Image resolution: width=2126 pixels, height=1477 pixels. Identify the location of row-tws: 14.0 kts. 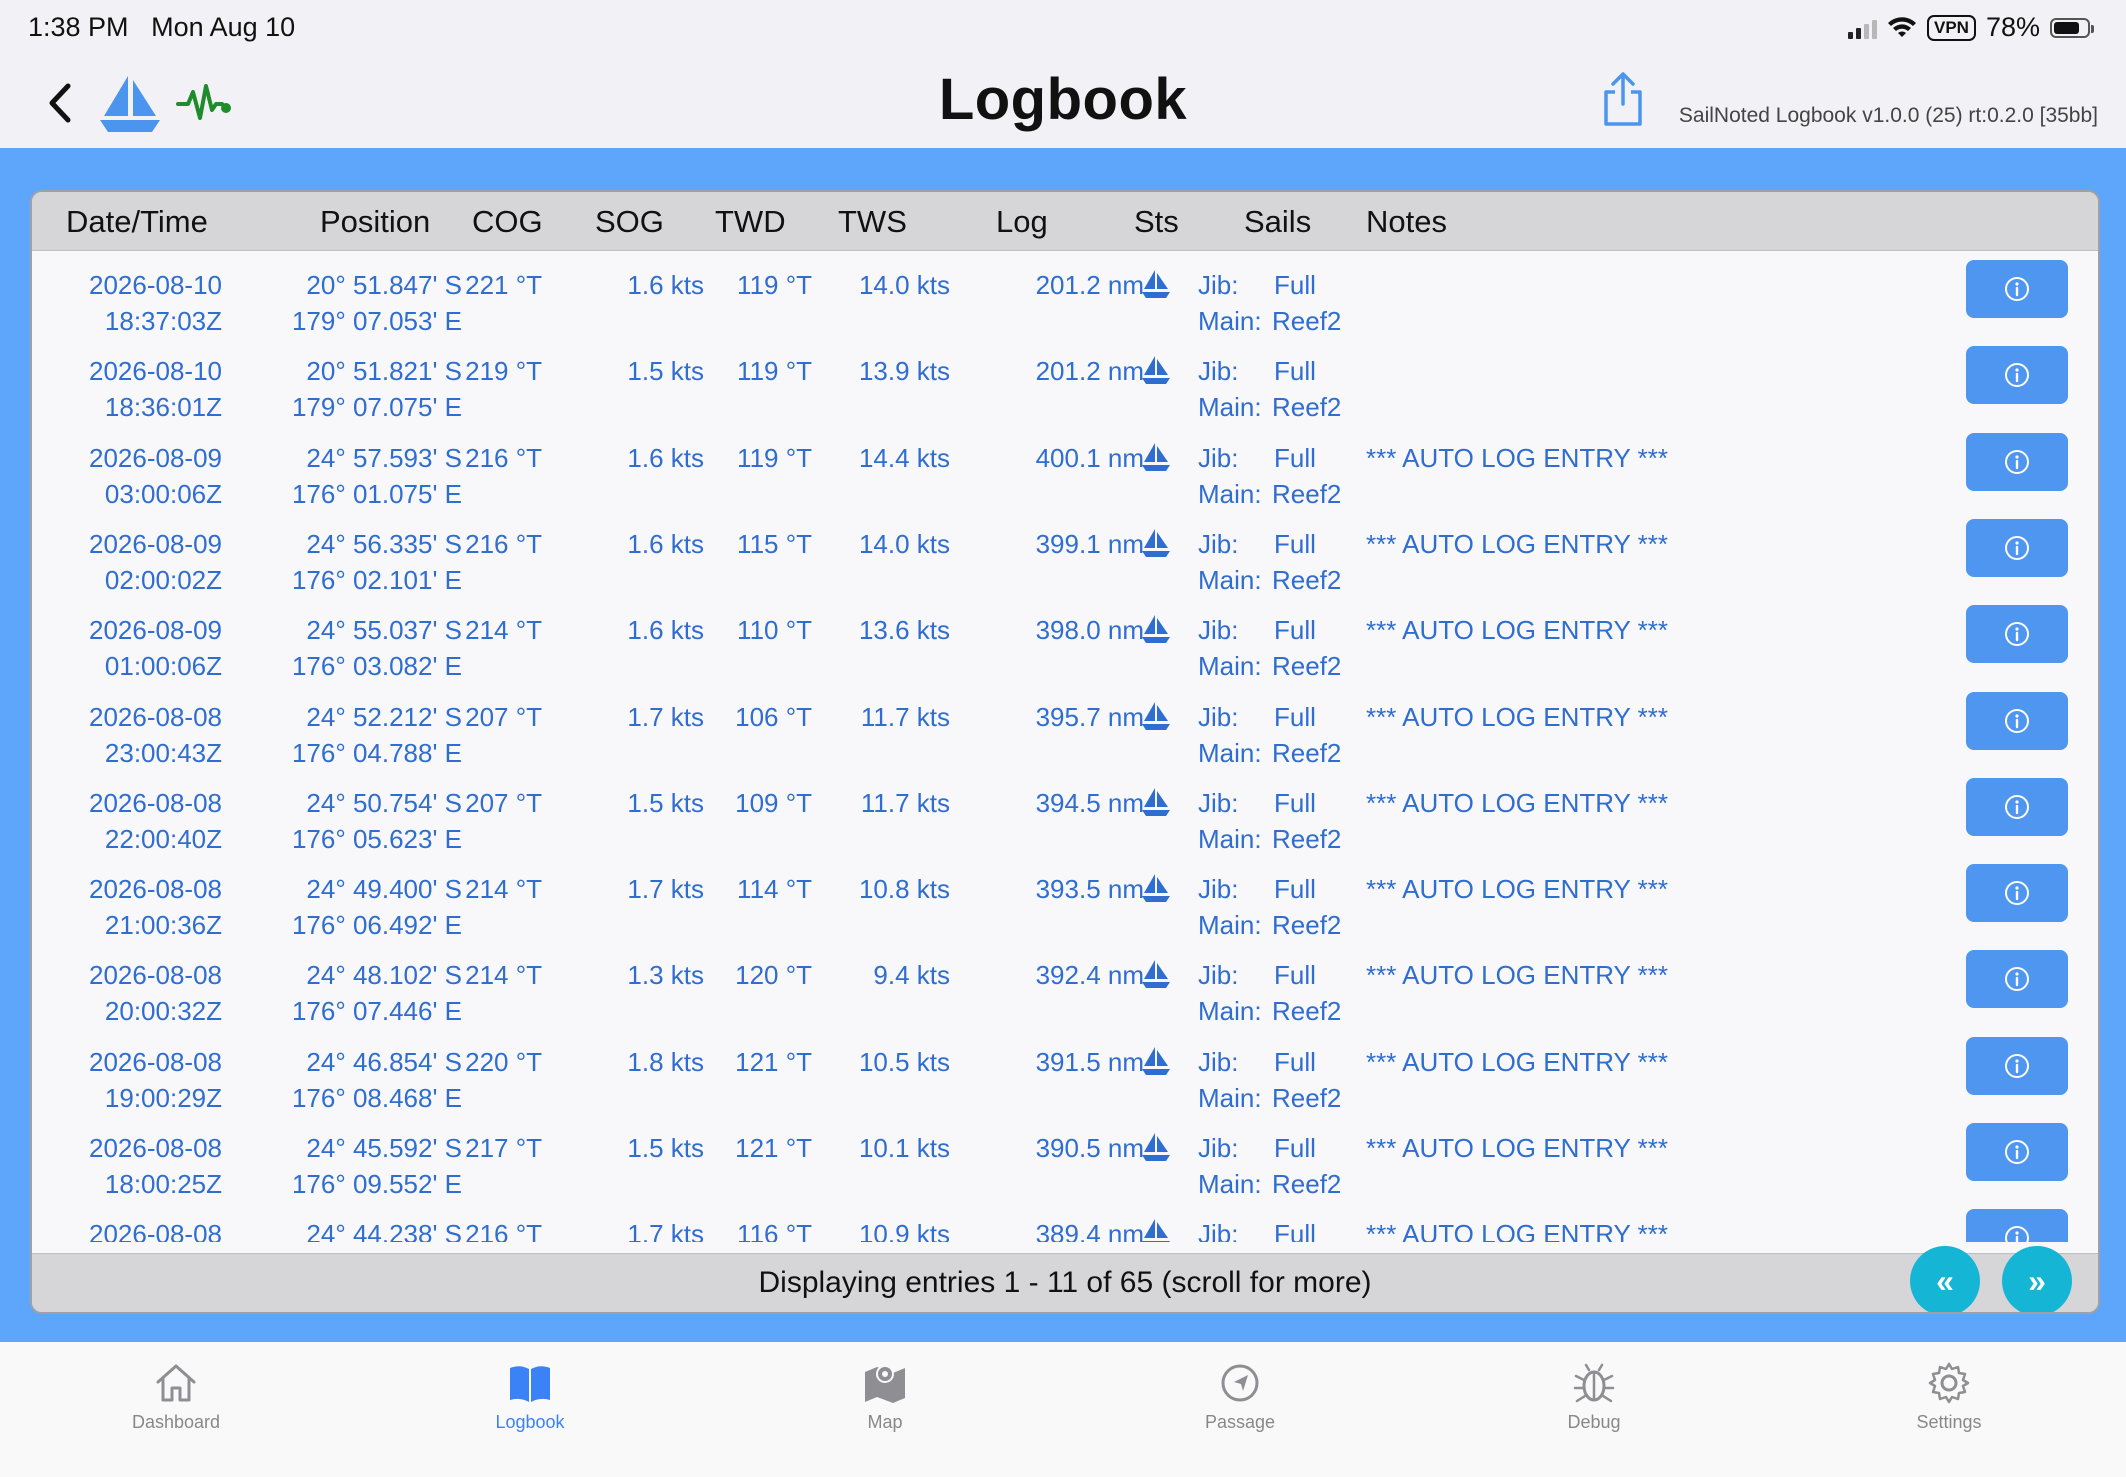
(904, 543).